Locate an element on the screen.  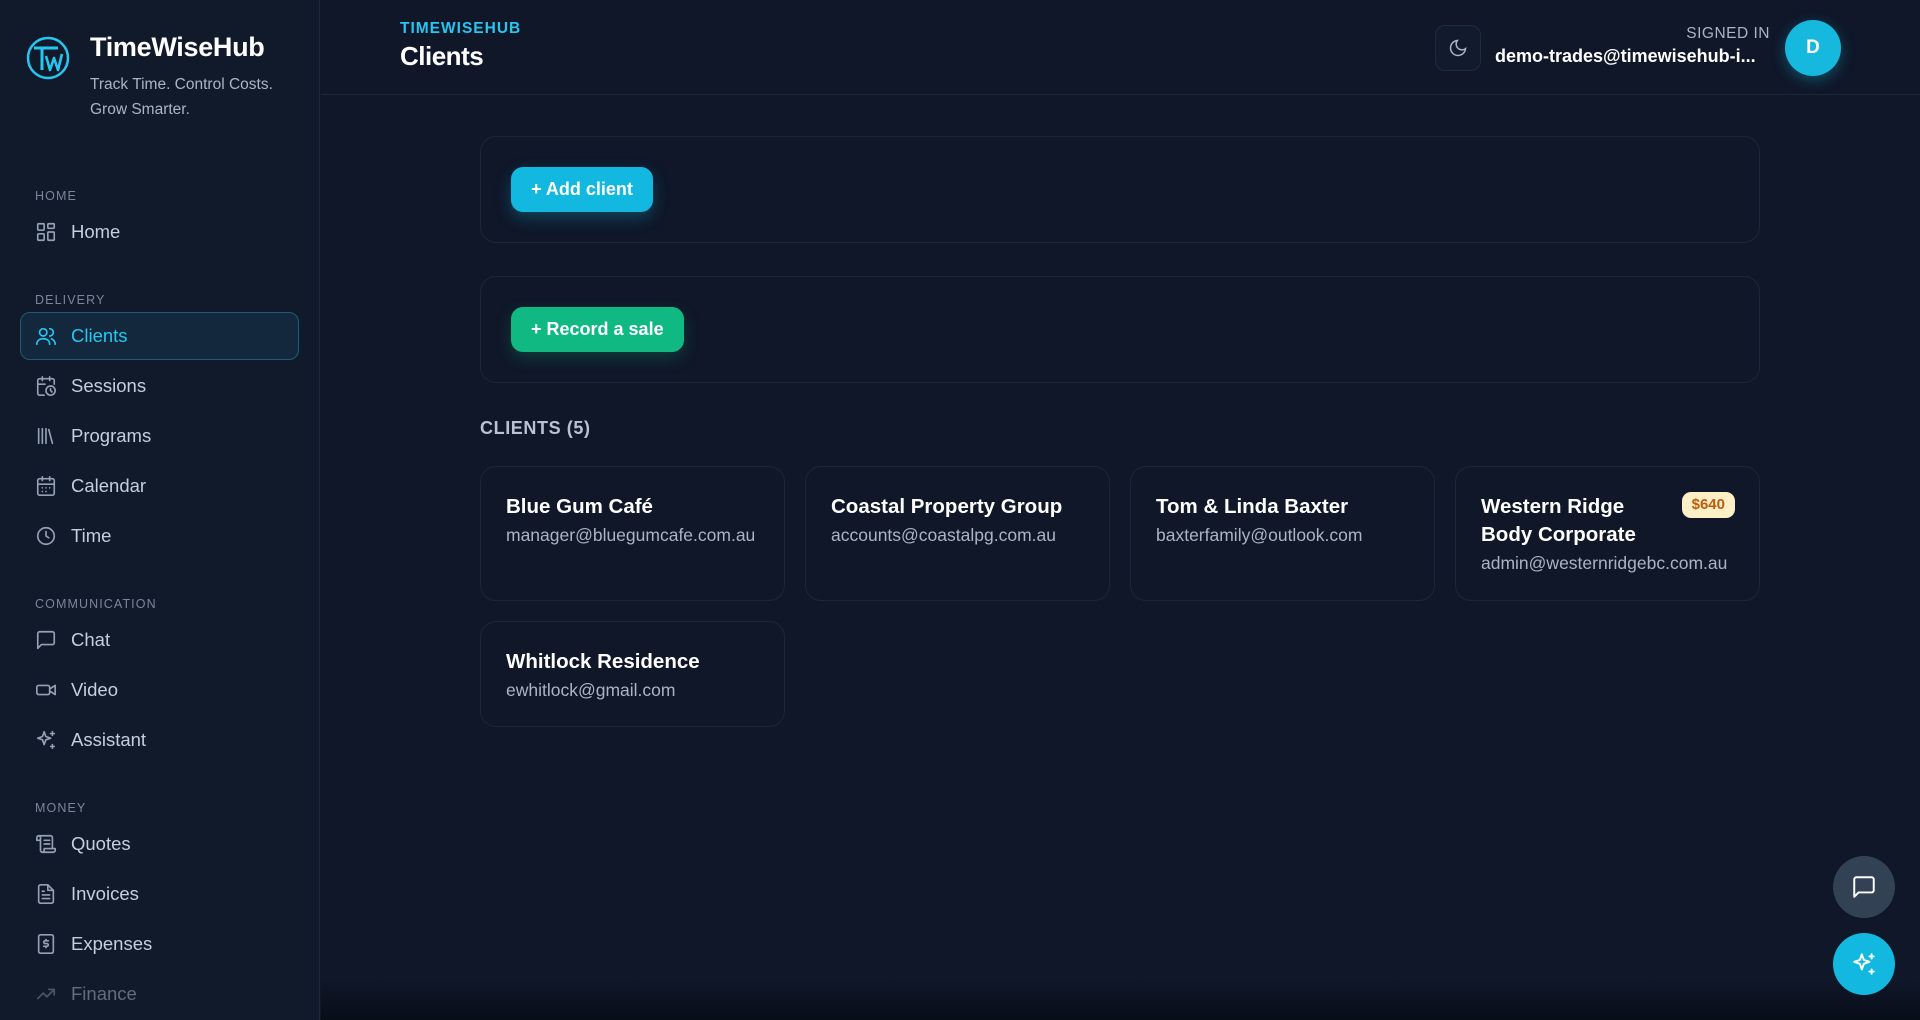
video-icon is located at coordinates (46, 690).